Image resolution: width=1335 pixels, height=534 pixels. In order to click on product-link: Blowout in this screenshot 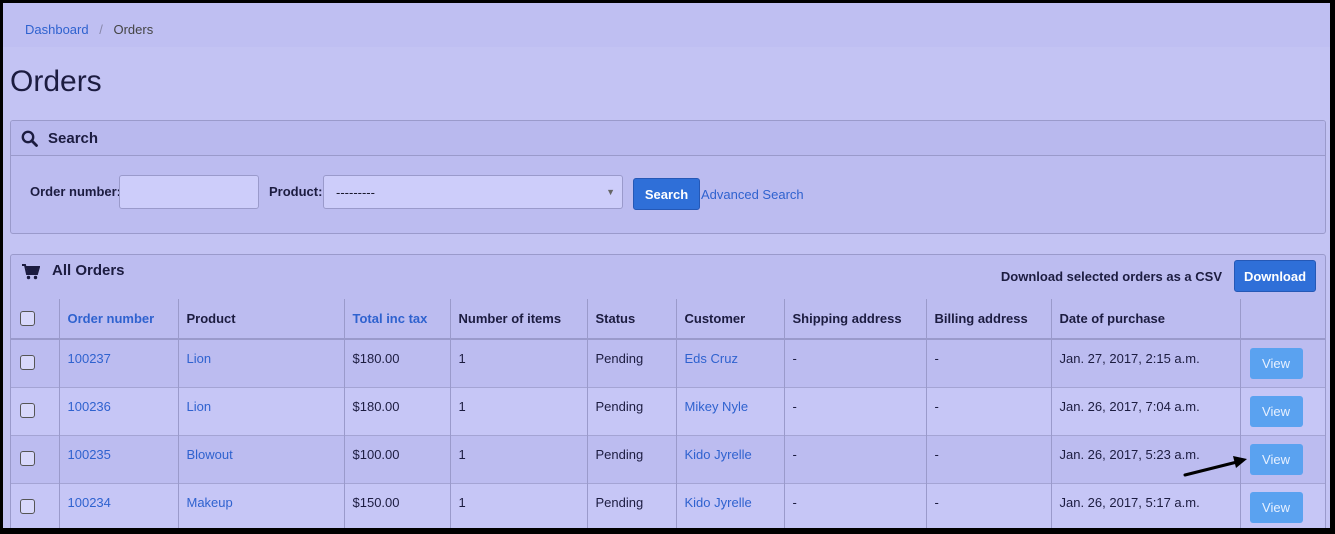, I will do `click(261, 459)`.